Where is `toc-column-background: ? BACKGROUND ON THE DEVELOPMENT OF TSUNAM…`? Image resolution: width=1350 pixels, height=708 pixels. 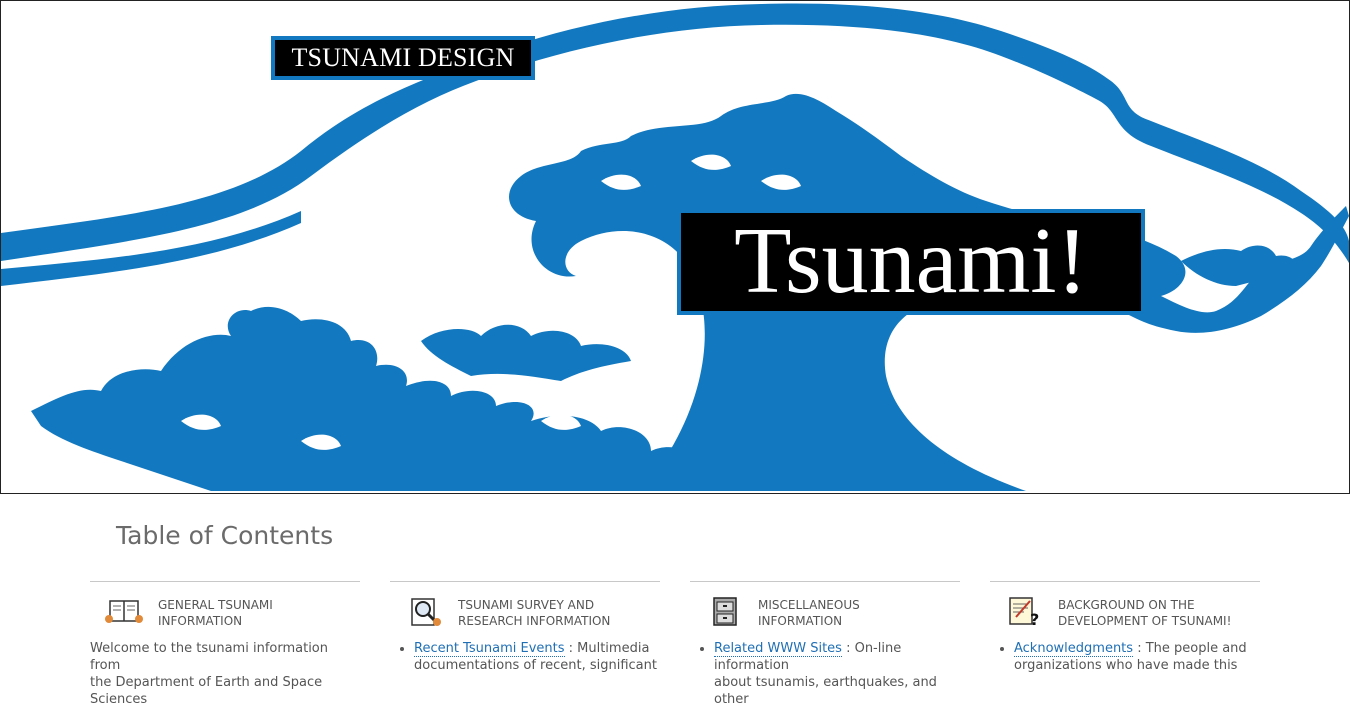
toc-column-background: ? BACKGROUND ON THE DEVELOPMENT OF TSUNAM… is located at coordinates (1125, 627).